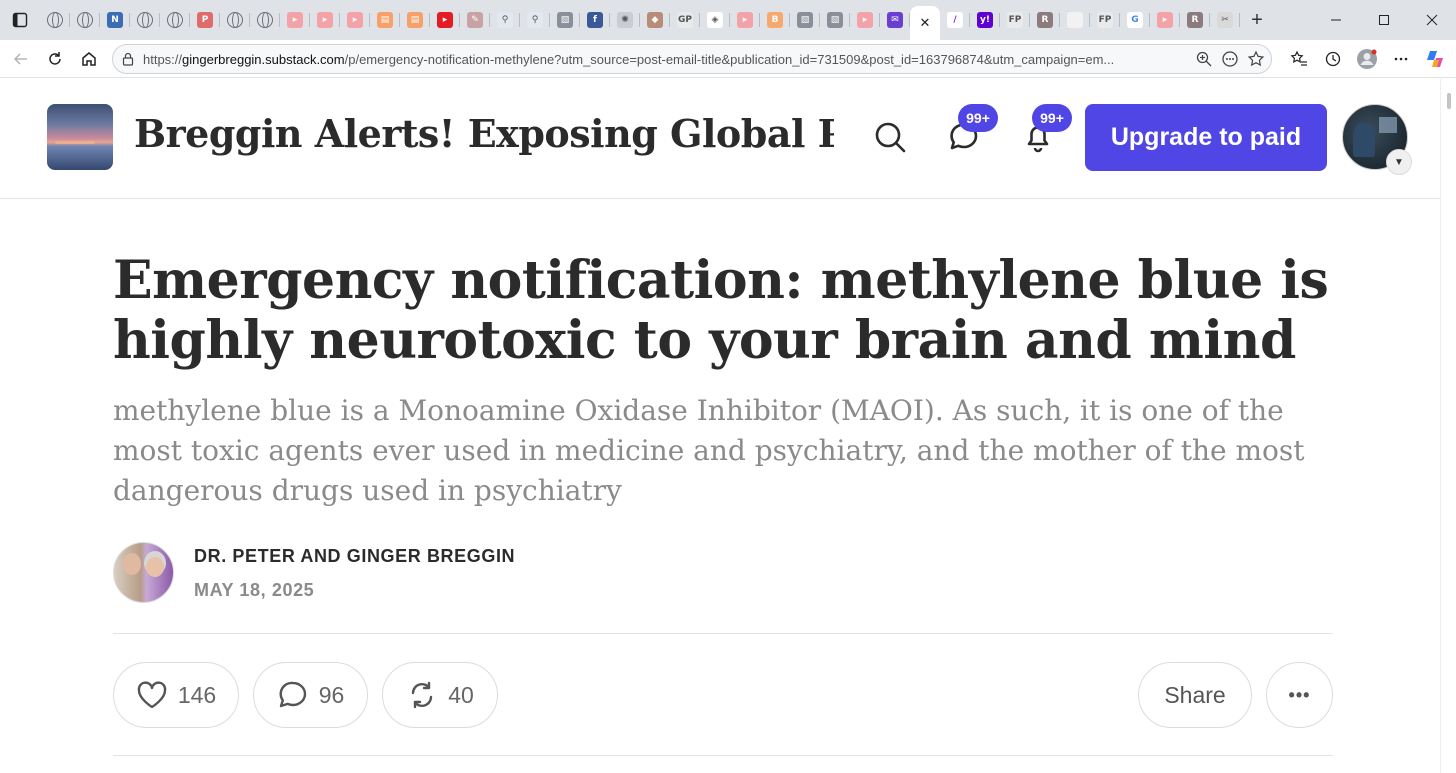 This screenshot has width=1456, height=773. I want to click on page-actions-icon, so click(1230, 59).